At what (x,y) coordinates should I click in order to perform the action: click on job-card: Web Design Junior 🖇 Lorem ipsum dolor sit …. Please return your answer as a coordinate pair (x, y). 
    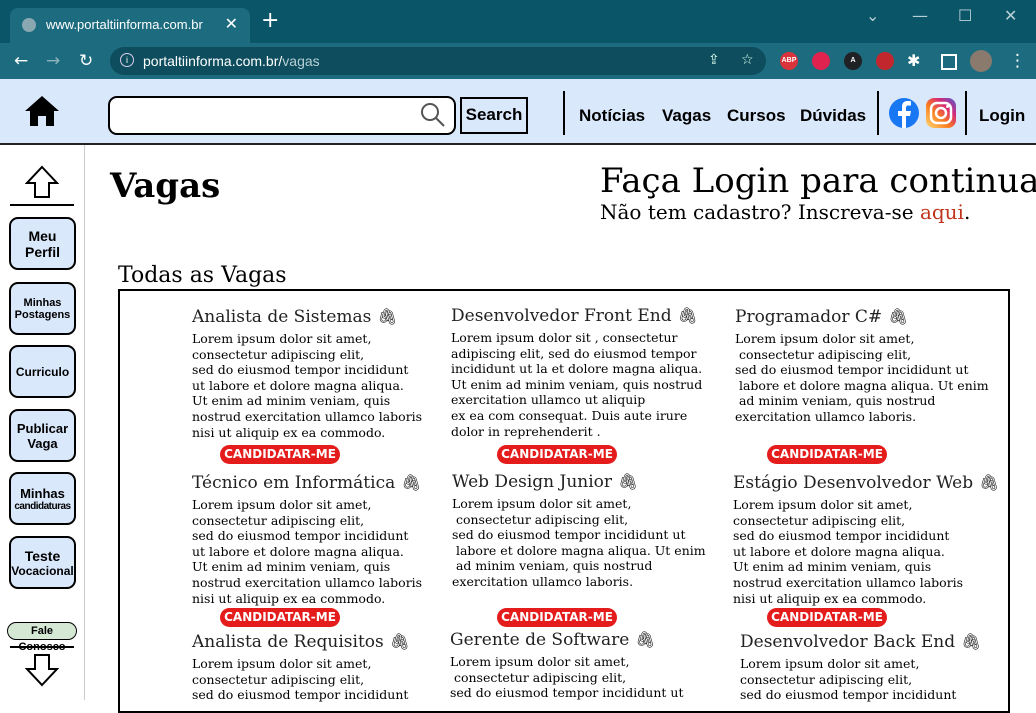
    Looking at the image, I should click on (579, 531).